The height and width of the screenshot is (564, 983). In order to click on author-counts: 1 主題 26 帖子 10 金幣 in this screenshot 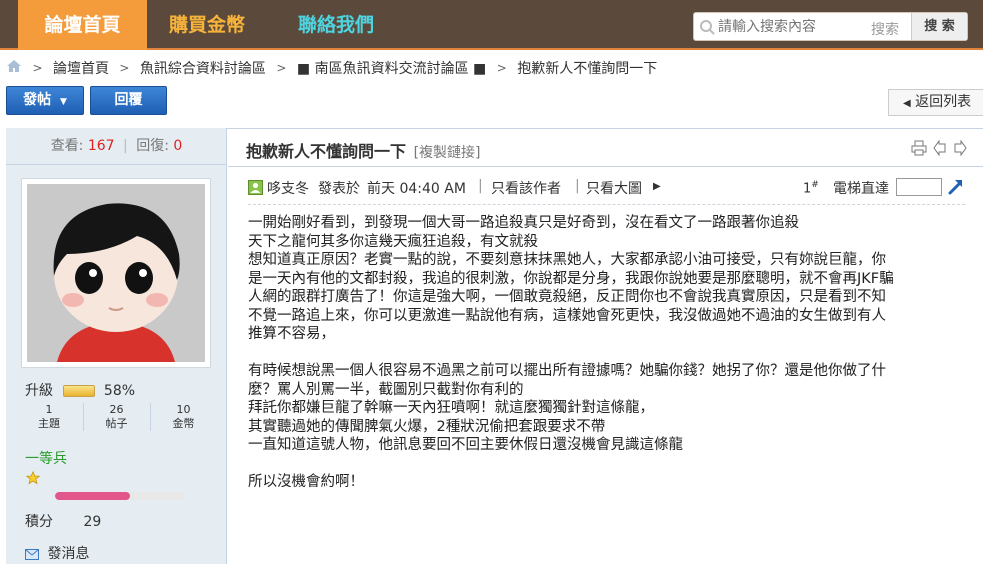, I will do `click(116, 419)`.